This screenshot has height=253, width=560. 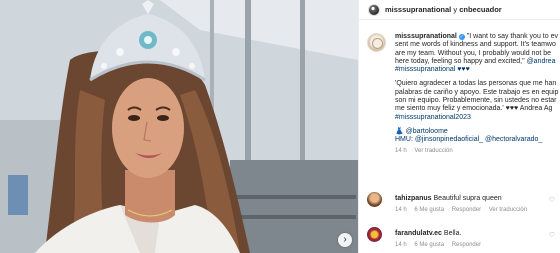 I want to click on header-usernames: misssupranational y cnbecuador, so click(x=443, y=9).